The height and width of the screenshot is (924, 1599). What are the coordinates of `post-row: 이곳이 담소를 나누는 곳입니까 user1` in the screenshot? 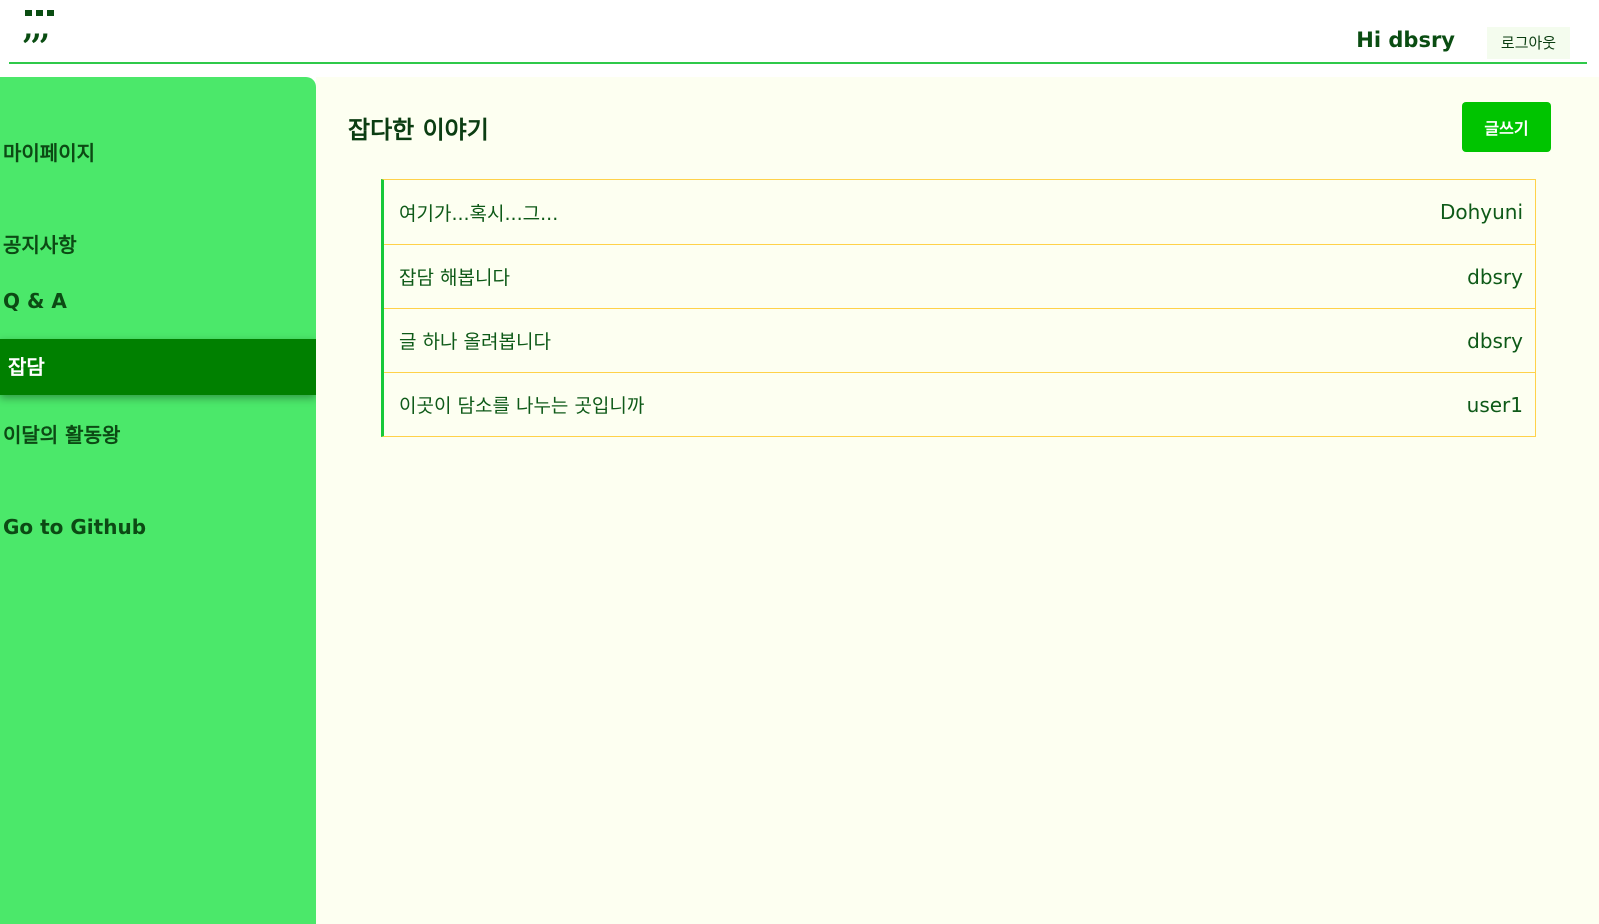 It's located at (959, 404).